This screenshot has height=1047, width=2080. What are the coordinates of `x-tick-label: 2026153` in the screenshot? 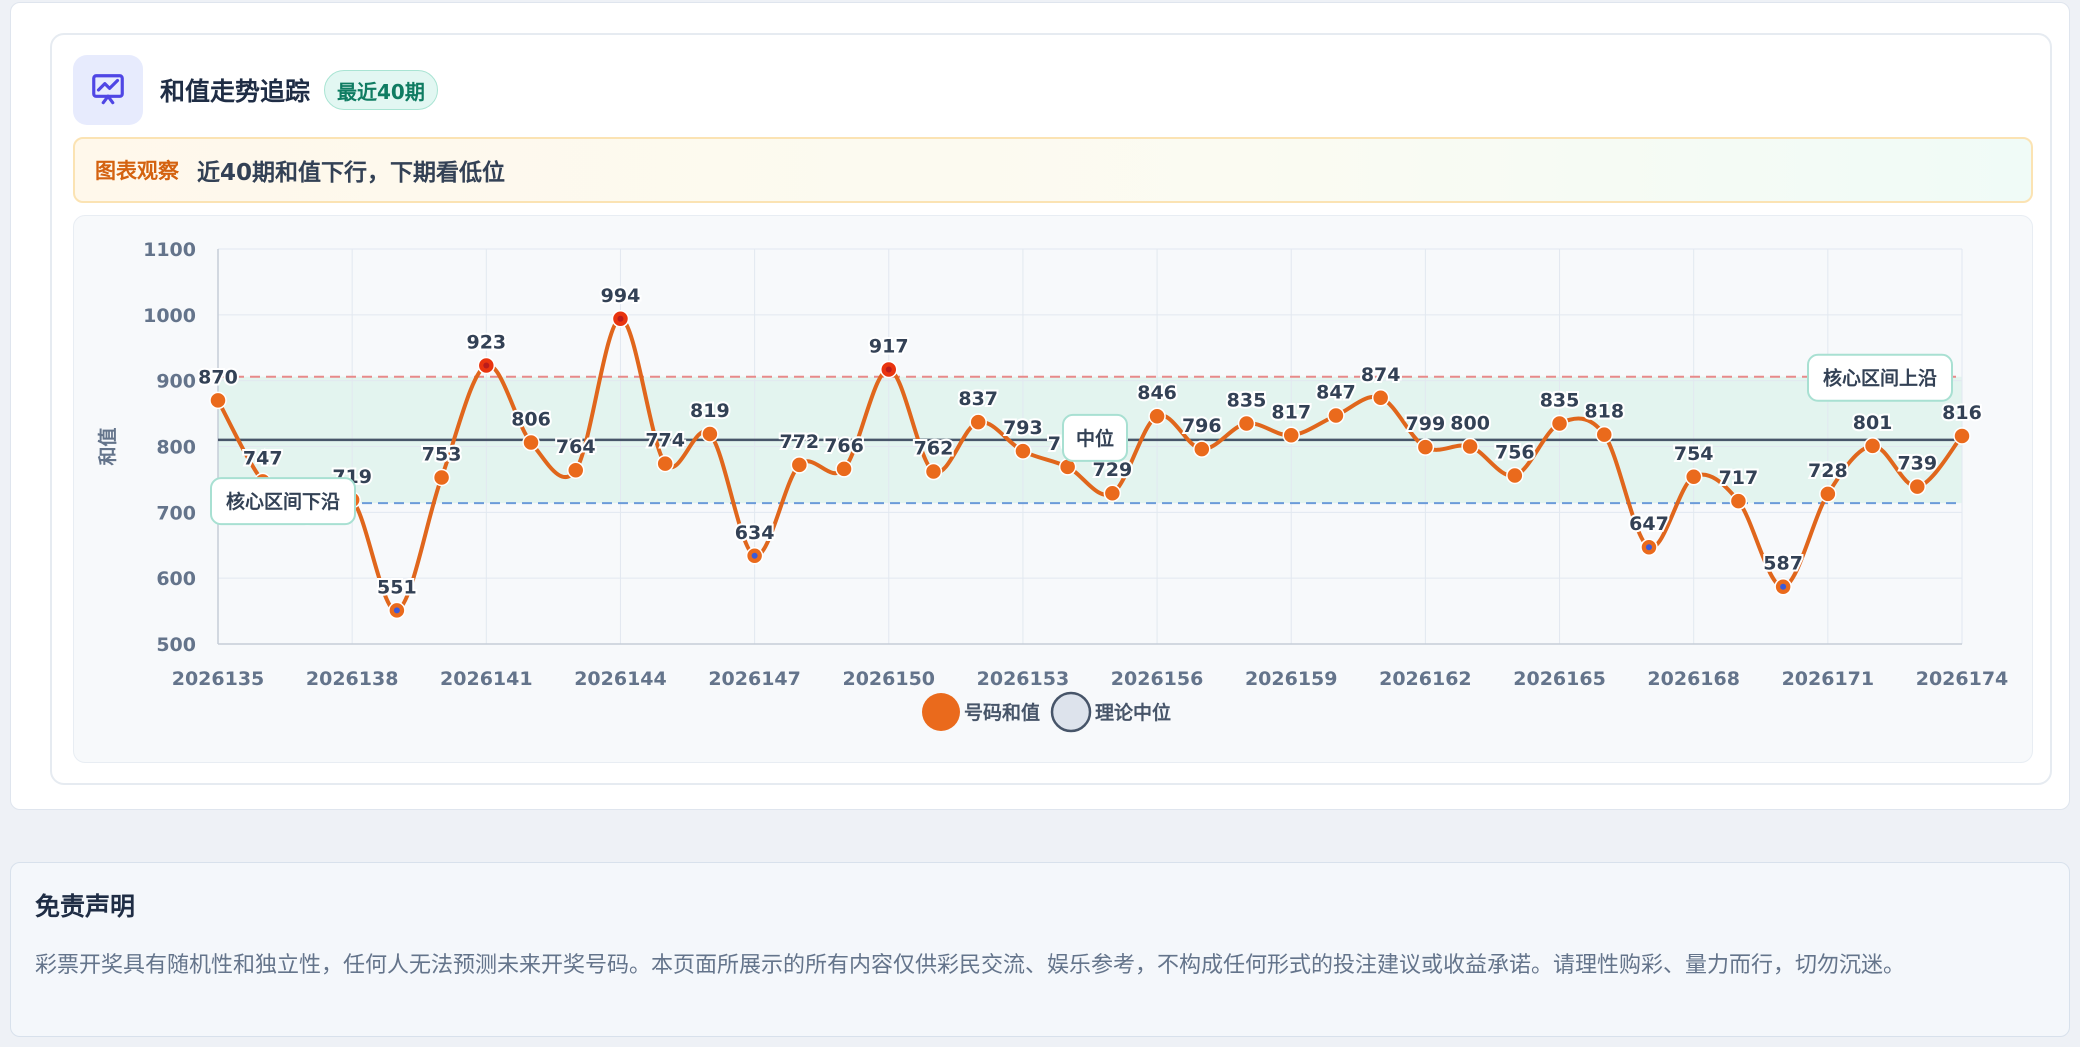 It's located at (1023, 679).